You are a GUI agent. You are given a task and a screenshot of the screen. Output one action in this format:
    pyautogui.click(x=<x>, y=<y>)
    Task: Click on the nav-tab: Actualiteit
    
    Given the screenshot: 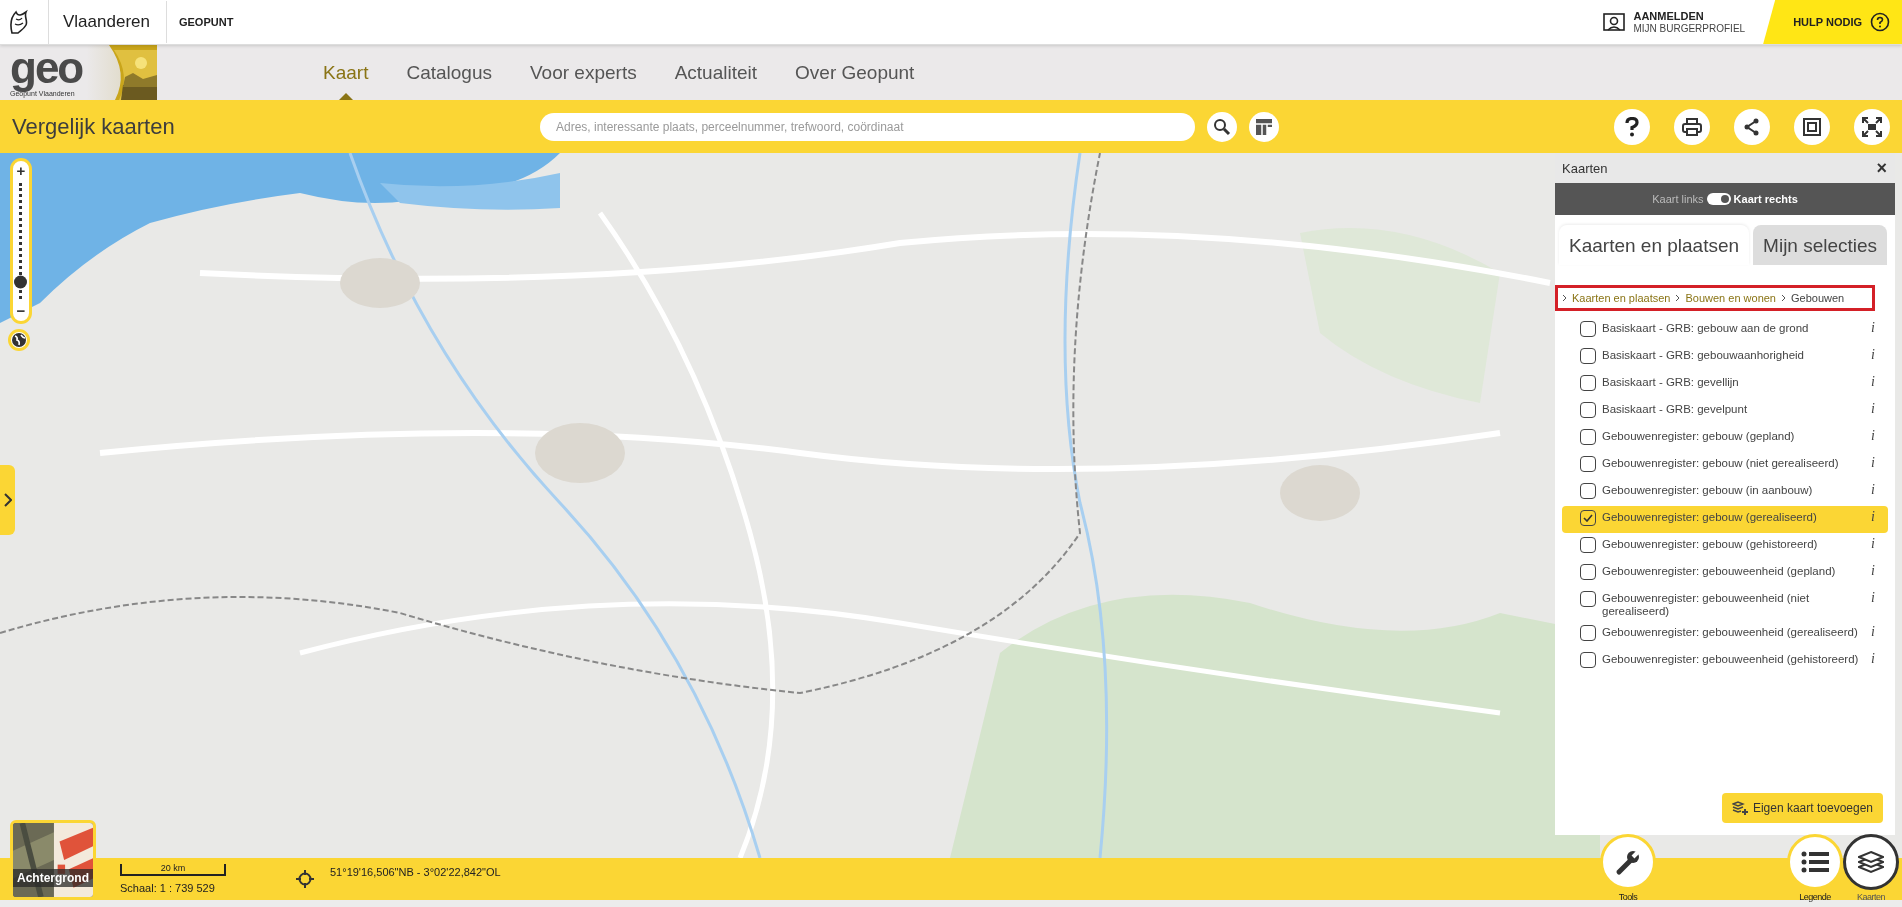 What is the action you would take?
    pyautogui.click(x=716, y=72)
    